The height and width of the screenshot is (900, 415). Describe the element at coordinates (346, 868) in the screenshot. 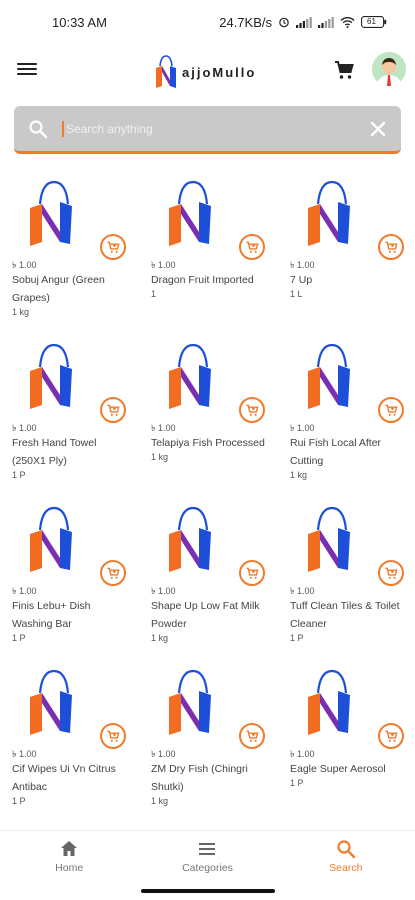

I see `nav-search-label: Search` at that location.